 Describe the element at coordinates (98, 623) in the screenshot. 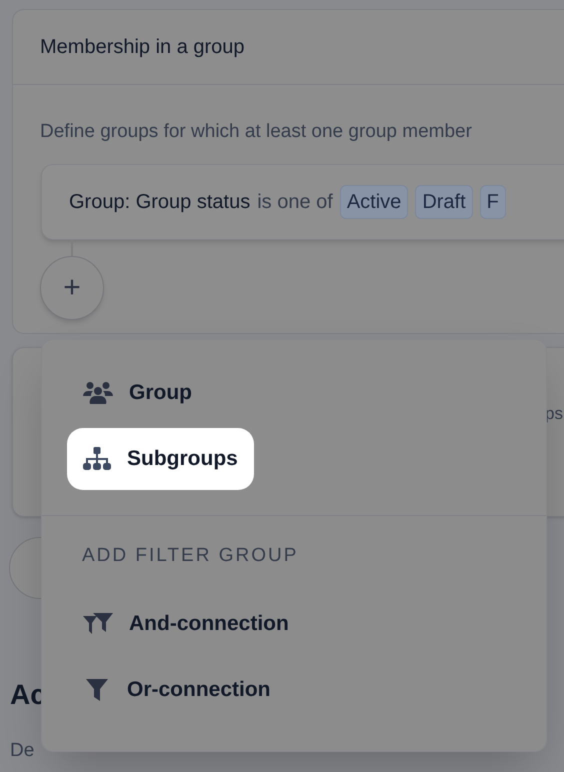

I see `funnels-icon` at that location.